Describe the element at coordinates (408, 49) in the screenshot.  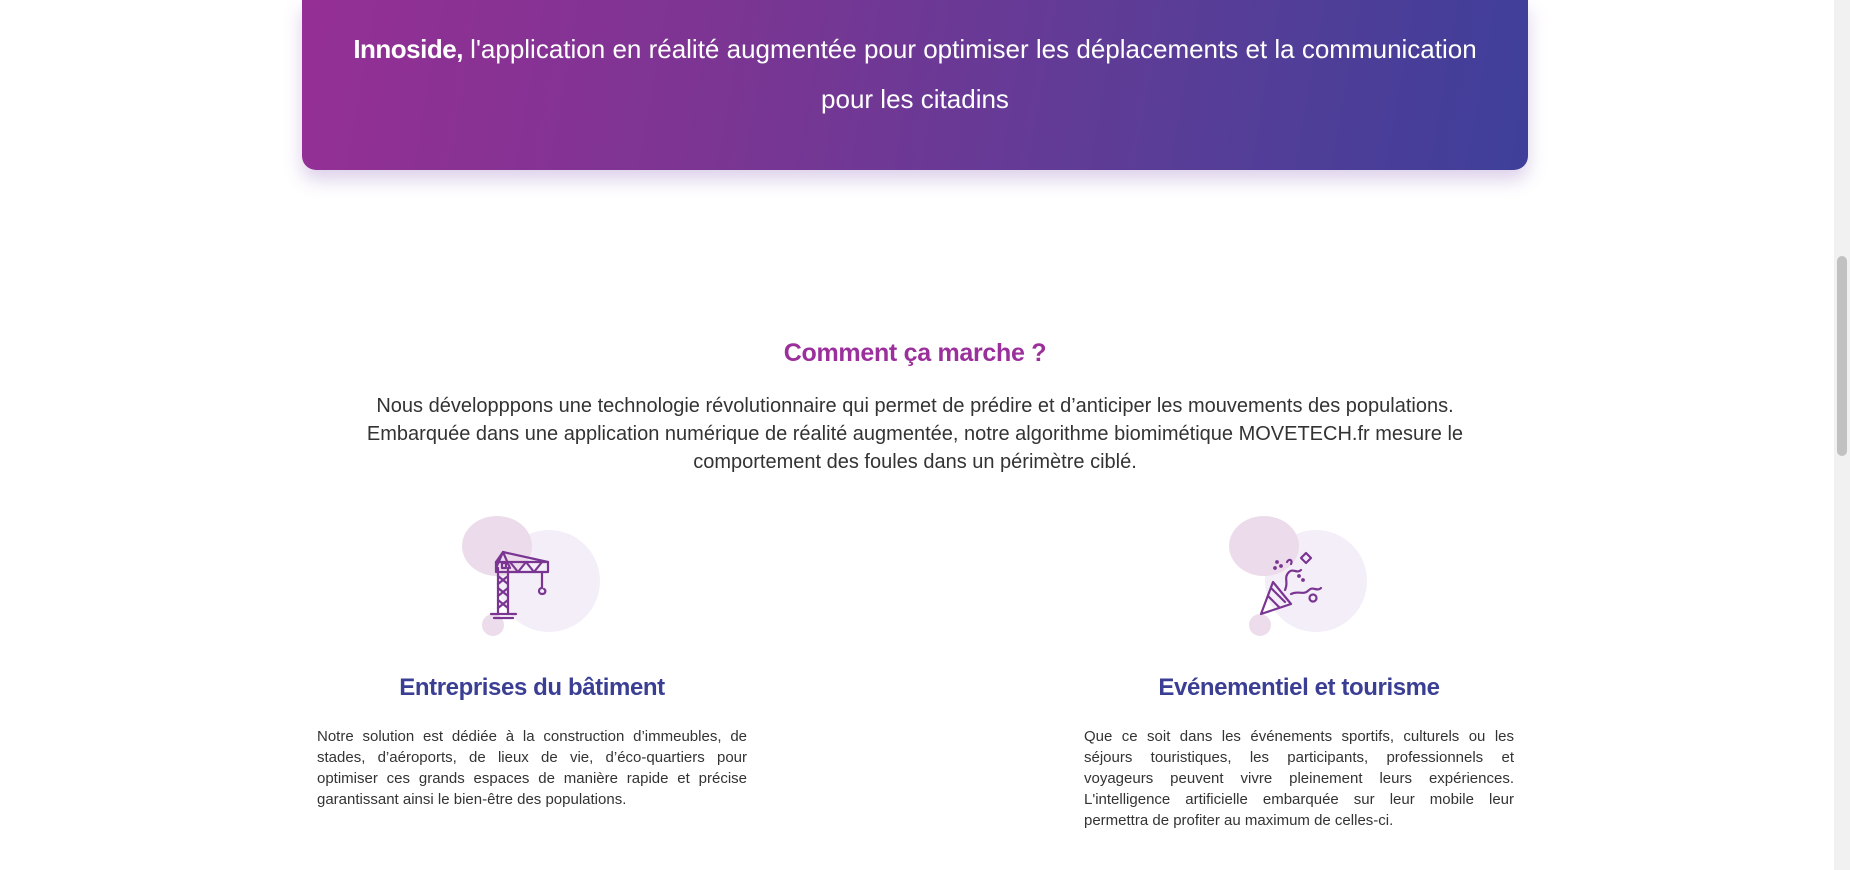
I see `brand-name: Innoside,` at that location.